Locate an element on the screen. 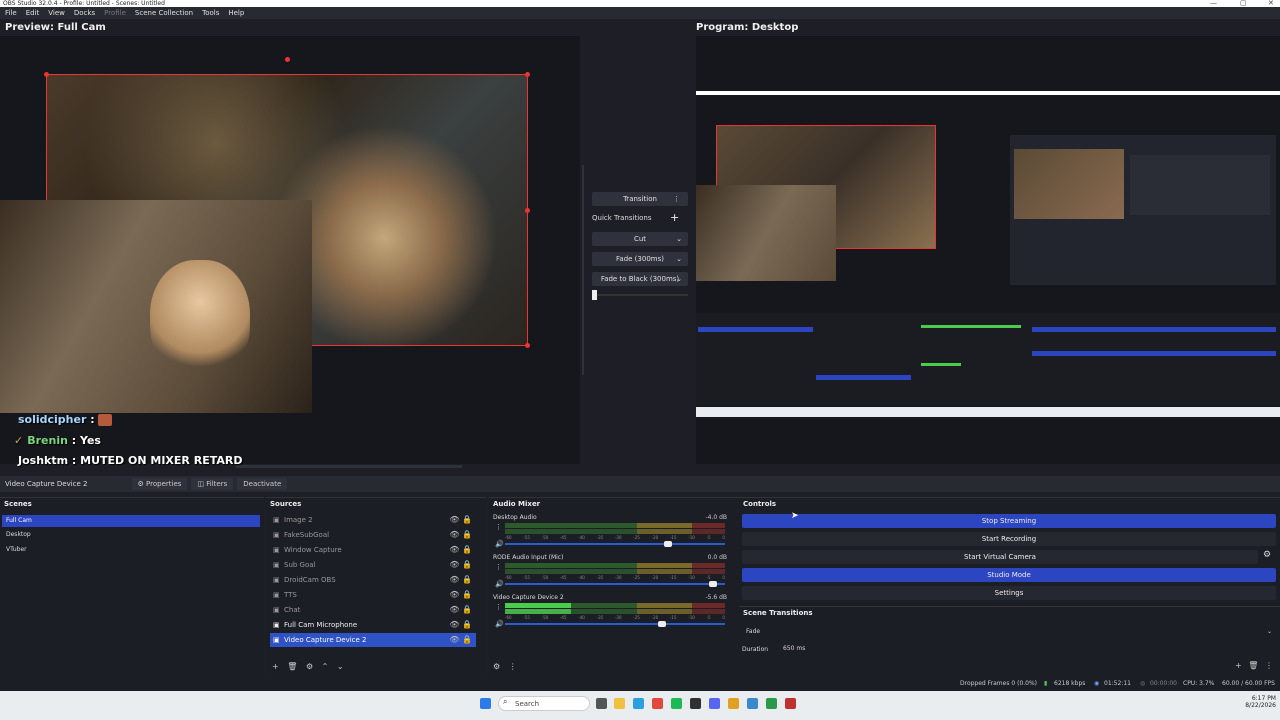 This screenshot has width=1280, height=720. preview-h-scrollbar is located at coordinates (349, 466).